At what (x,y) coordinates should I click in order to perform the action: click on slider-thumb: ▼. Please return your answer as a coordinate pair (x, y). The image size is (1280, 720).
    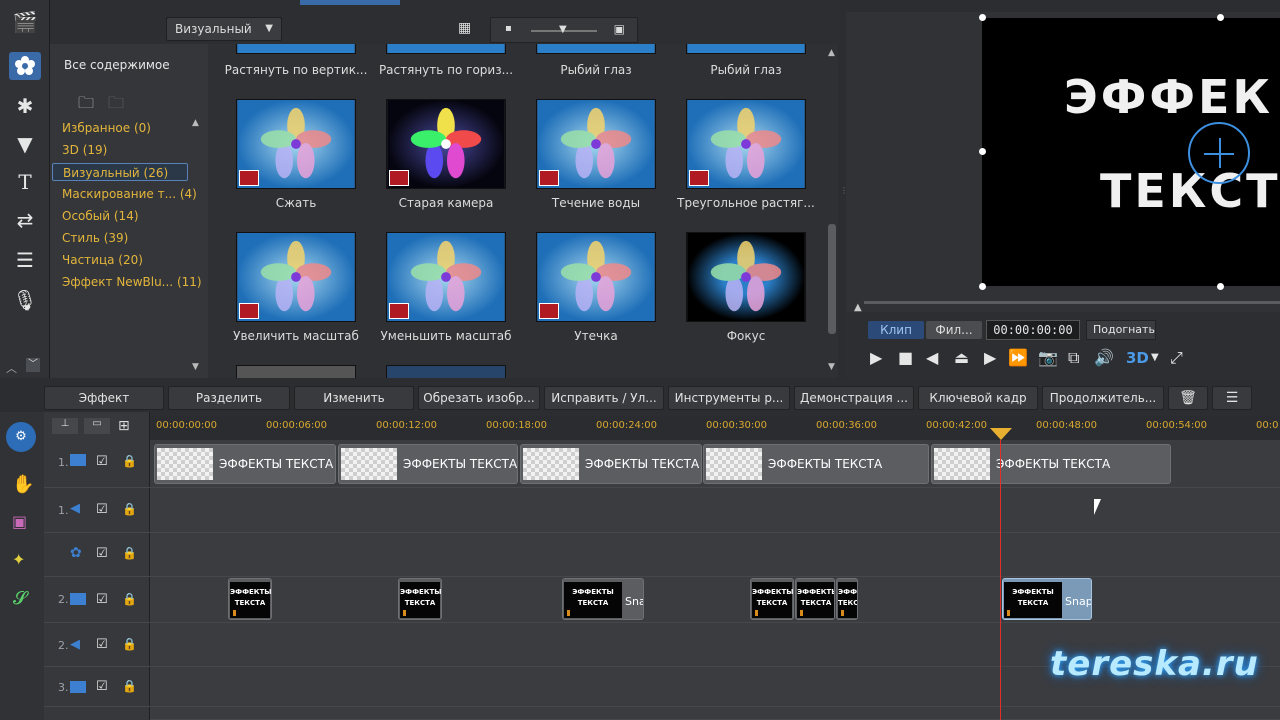
    Looking at the image, I should click on (563, 29).